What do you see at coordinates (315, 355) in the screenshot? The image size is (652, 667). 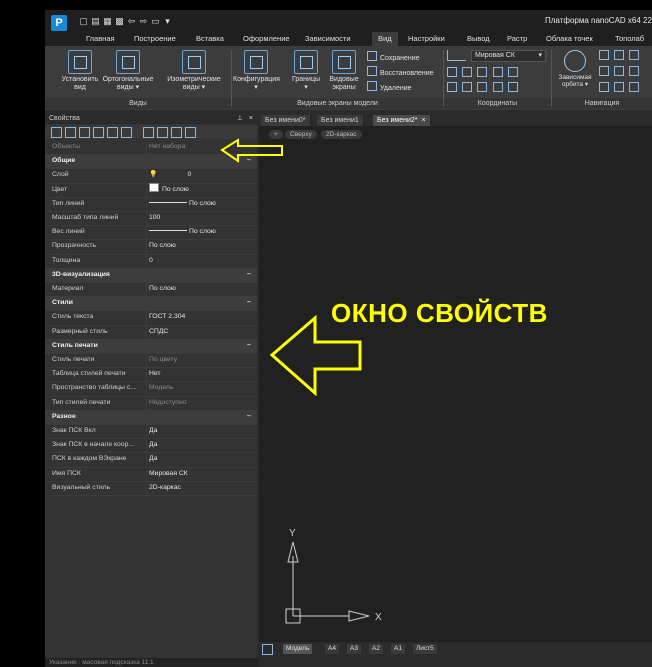 I see `large-arrow-annotation` at bounding box center [315, 355].